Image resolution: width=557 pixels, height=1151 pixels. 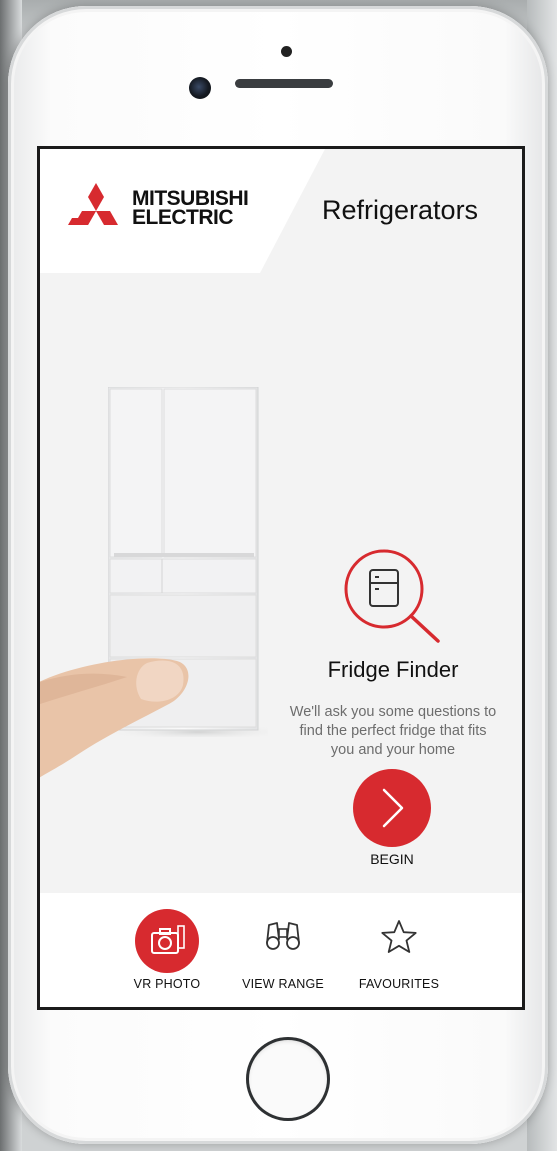 I want to click on fridge-search-icon, so click(x=392, y=596).